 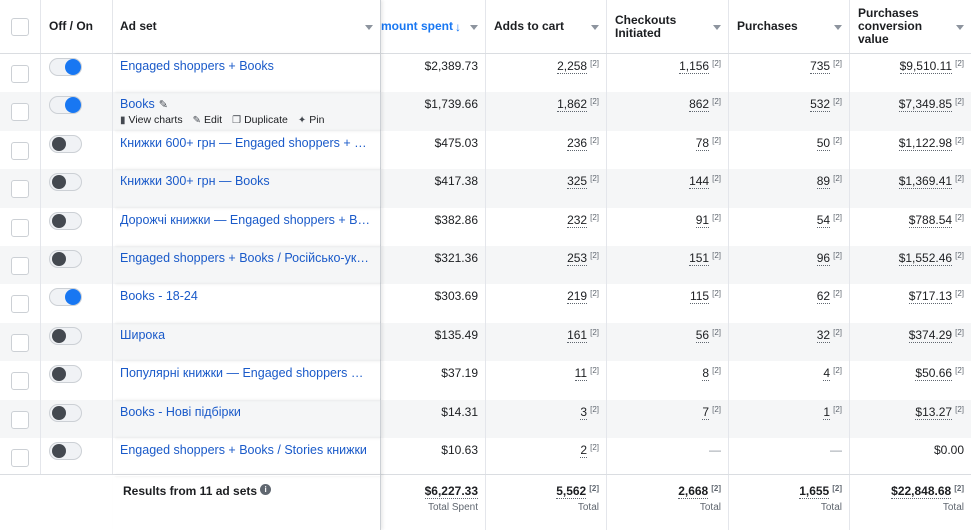 What do you see at coordinates (931, 258) in the screenshot?
I see `purchases-conversion-value: $1,552.46 [2]` at bounding box center [931, 258].